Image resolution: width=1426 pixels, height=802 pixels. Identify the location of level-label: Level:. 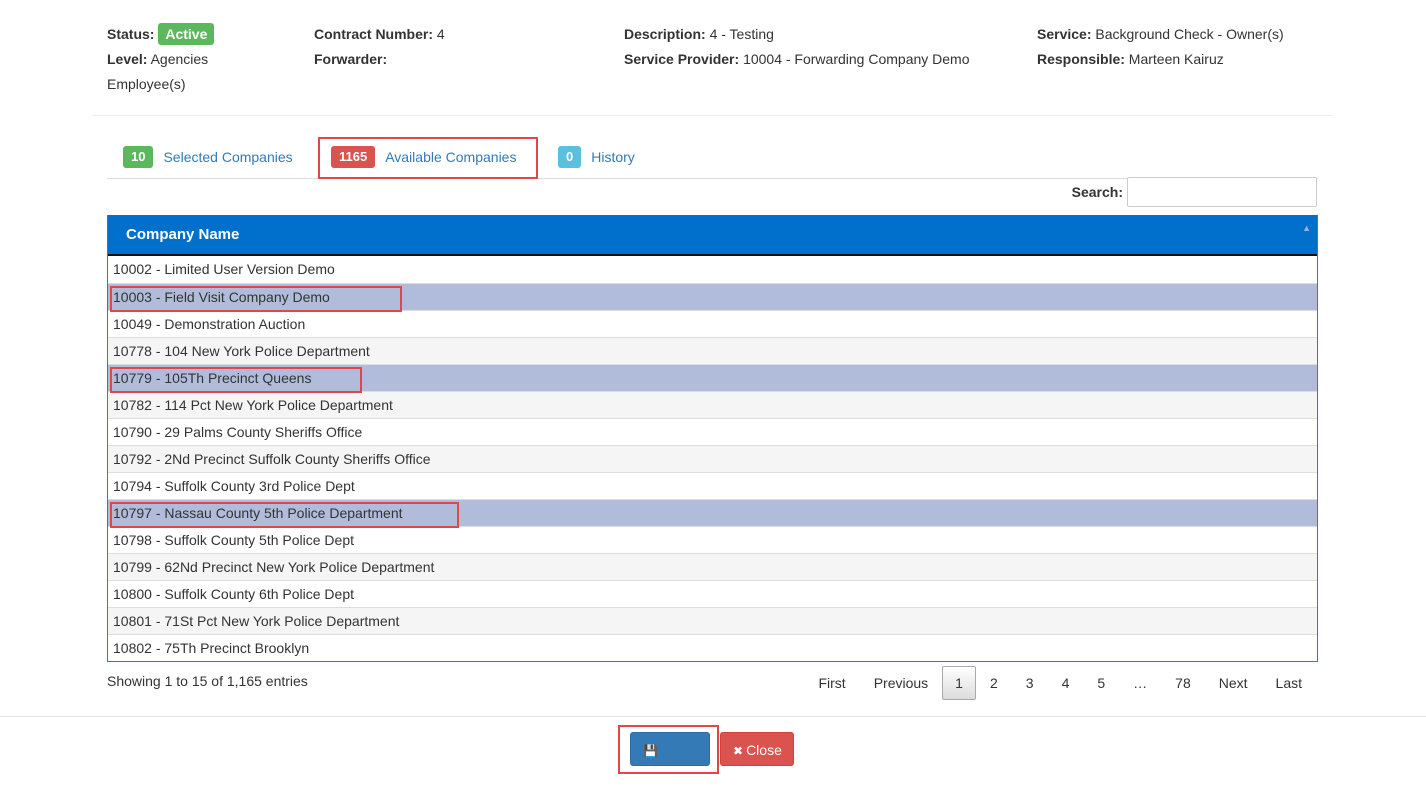
(127, 59).